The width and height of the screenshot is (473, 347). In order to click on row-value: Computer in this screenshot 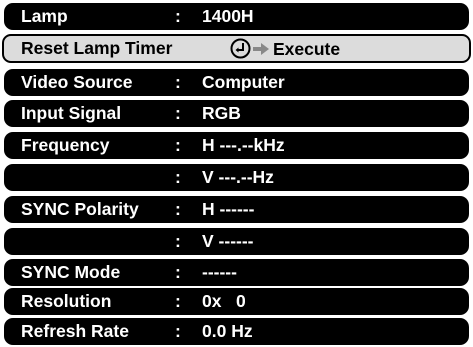, I will do `click(243, 82)`.